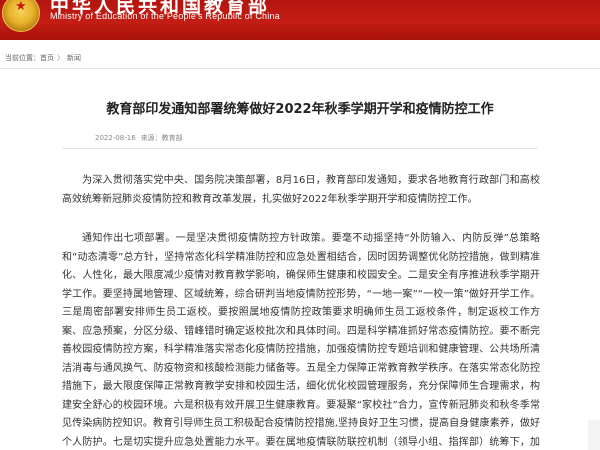  I want to click on page-scrollbar, so click(594, 435).